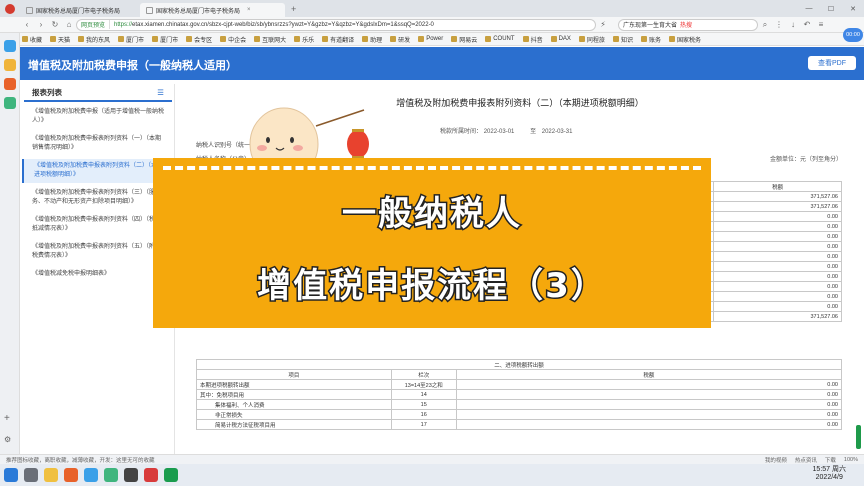 The width and height of the screenshot is (864, 486). What do you see at coordinates (809, 8) in the screenshot?
I see `minimize-button: —` at bounding box center [809, 8].